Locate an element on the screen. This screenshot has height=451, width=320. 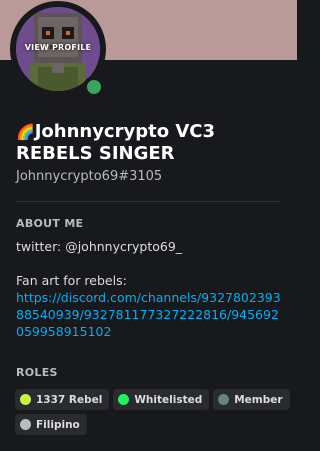
role-label: Member is located at coordinates (258, 399).